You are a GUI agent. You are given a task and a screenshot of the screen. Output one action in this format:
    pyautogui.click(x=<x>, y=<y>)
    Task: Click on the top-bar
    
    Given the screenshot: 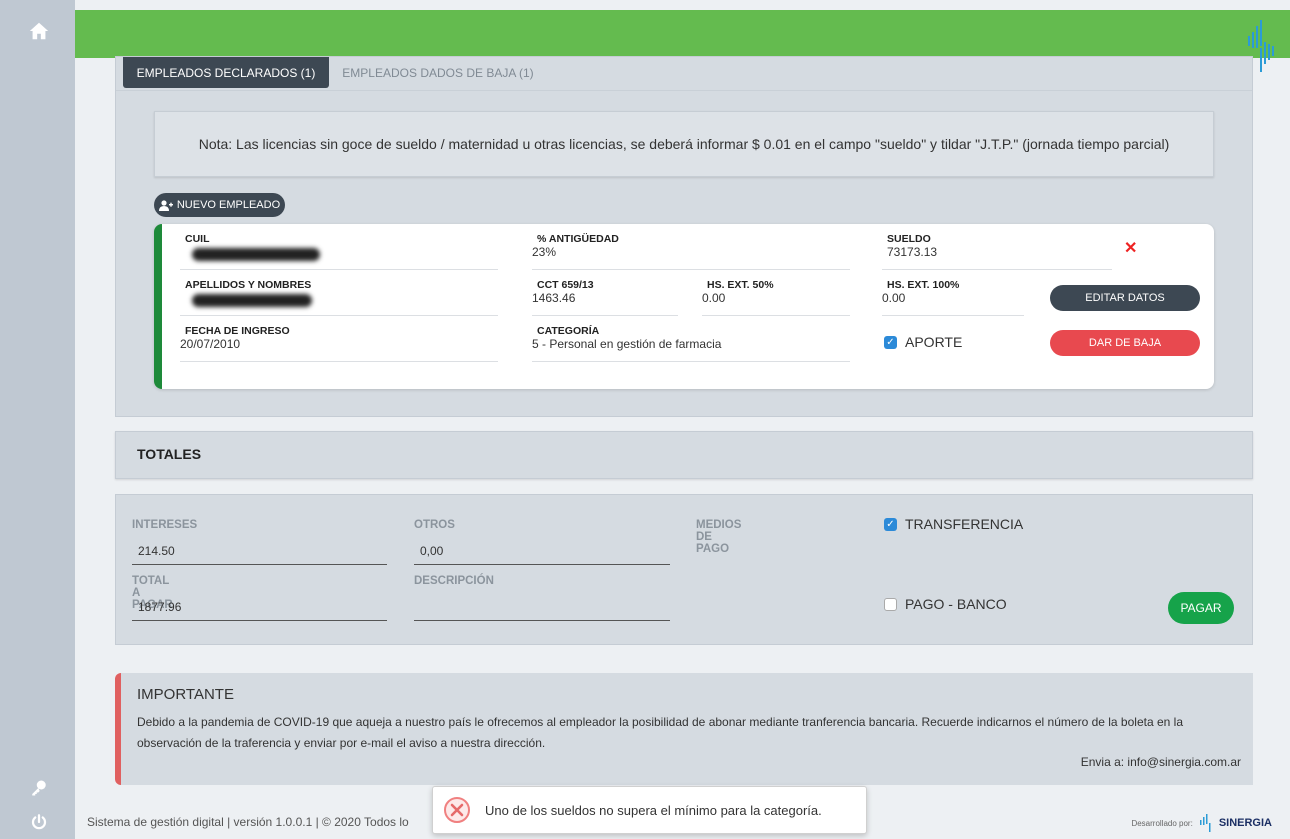 What is the action you would take?
    pyautogui.click(x=682, y=34)
    